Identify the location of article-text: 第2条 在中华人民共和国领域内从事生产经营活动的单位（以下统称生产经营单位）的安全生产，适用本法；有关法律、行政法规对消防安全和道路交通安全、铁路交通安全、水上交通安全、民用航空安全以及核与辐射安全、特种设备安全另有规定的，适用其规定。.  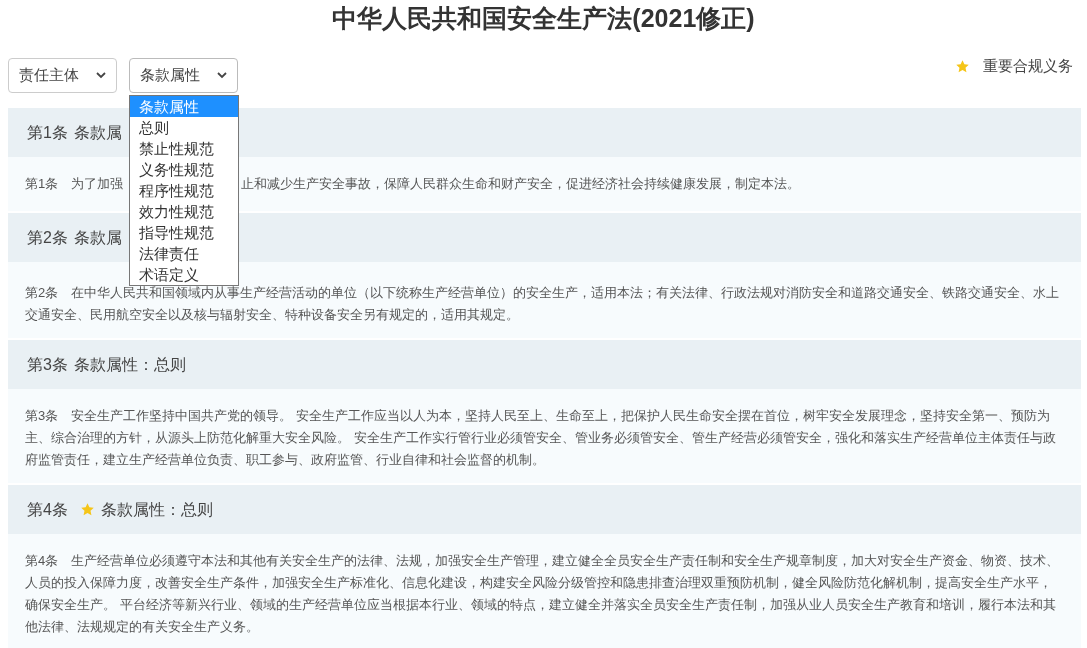
(543, 304).